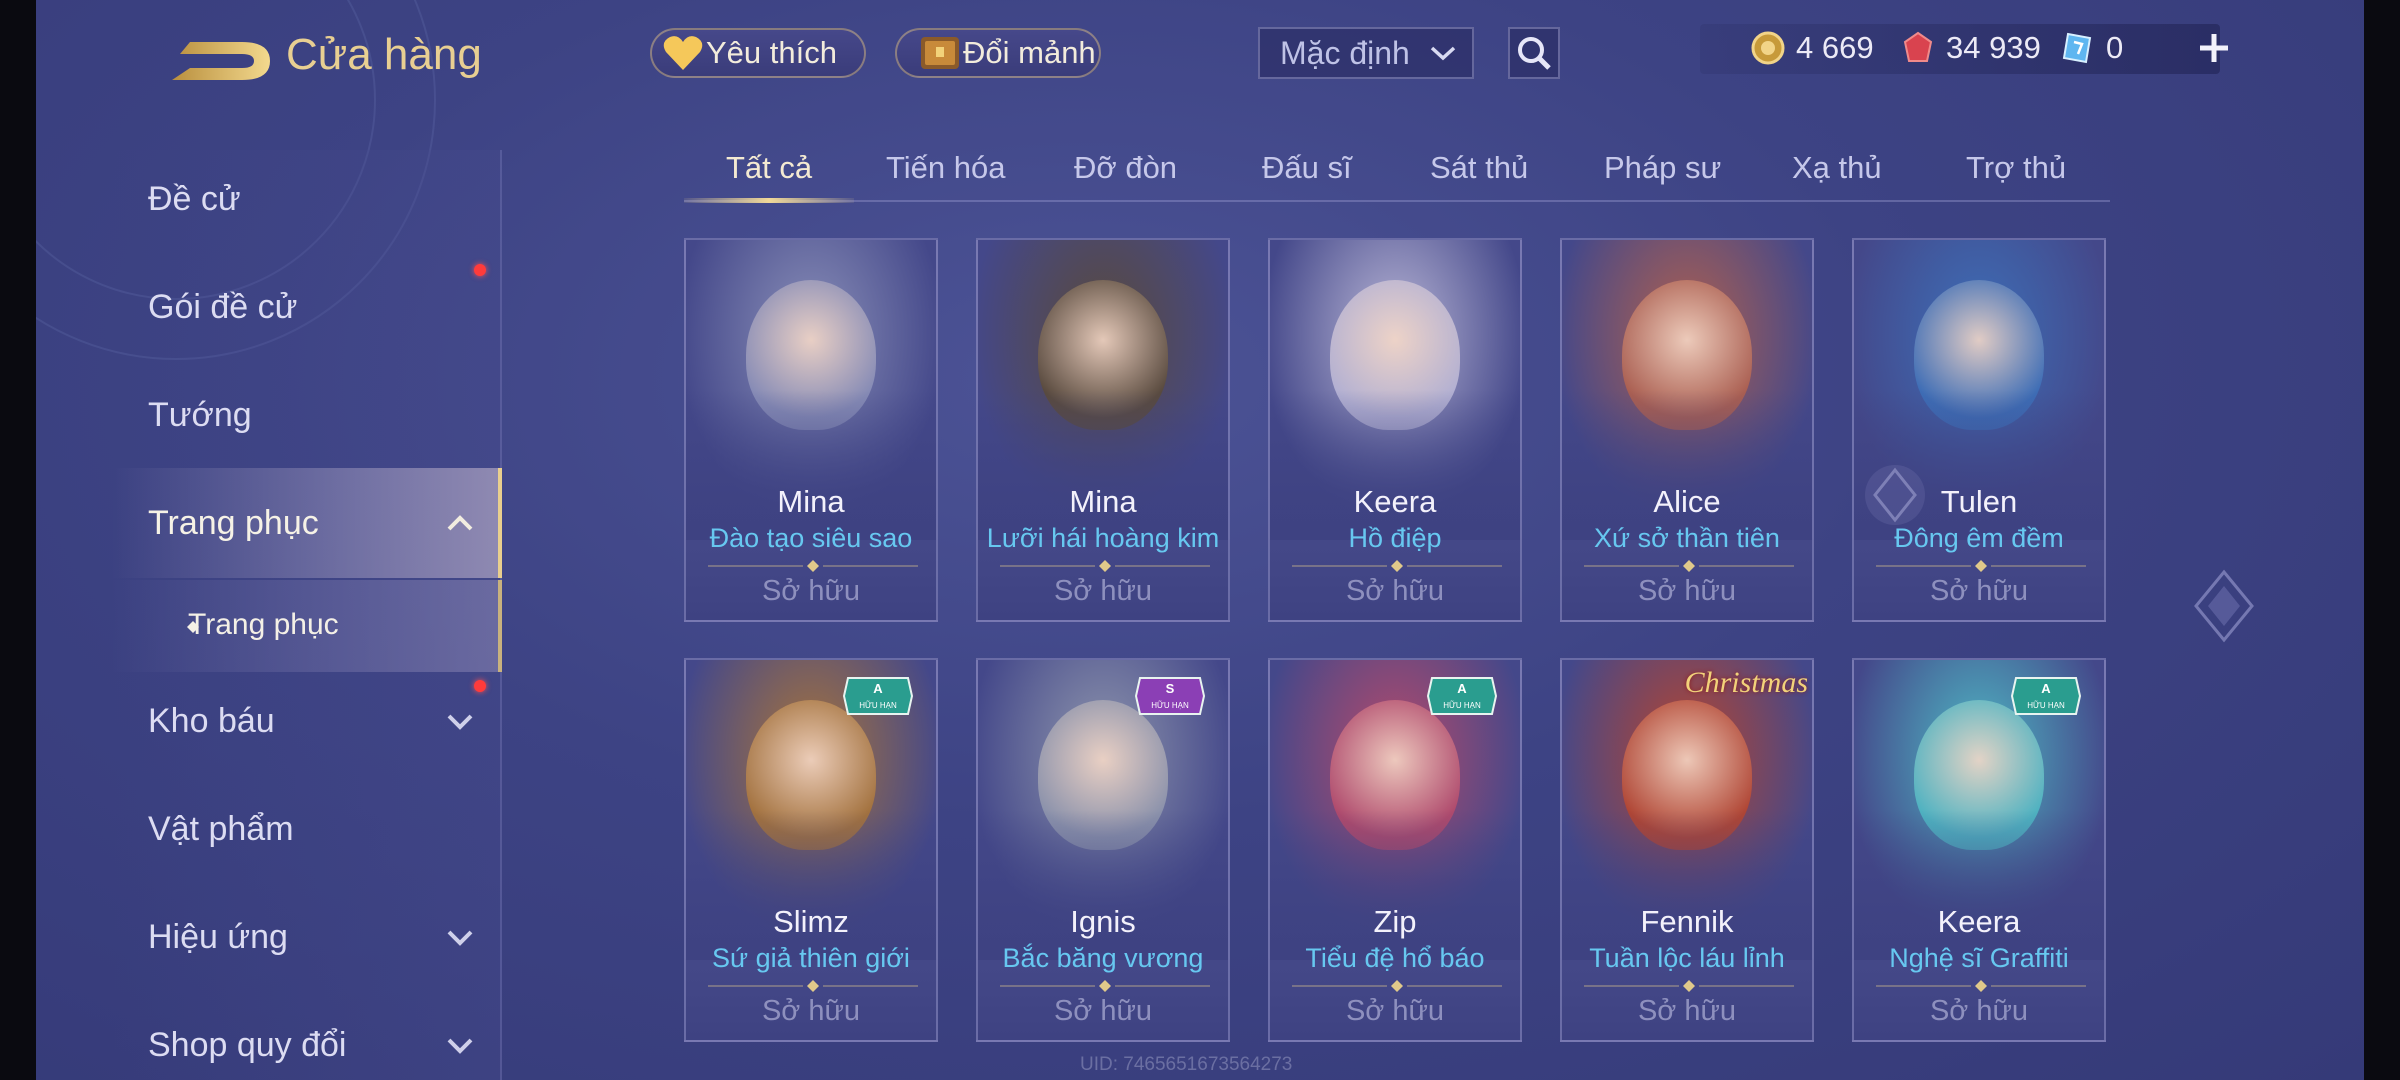 The height and width of the screenshot is (1080, 2400). What do you see at coordinates (1662, 168) in the screenshot?
I see `tab-mage: Pháp sư` at bounding box center [1662, 168].